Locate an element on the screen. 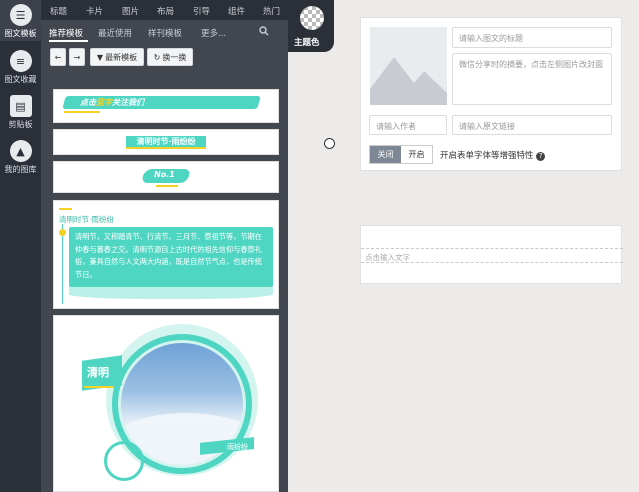  small-ring is located at coordinates (124, 461).